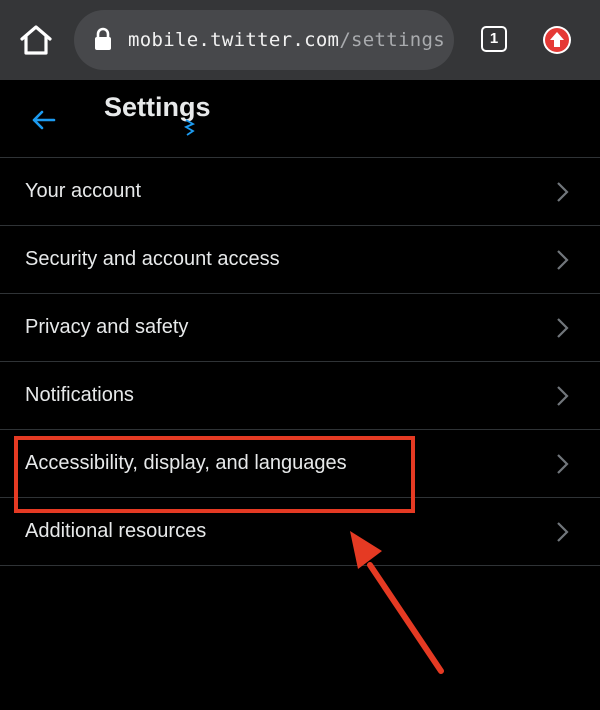 The height and width of the screenshot is (710, 600). I want to click on url-host: mobile.twitter.com, so click(234, 40).